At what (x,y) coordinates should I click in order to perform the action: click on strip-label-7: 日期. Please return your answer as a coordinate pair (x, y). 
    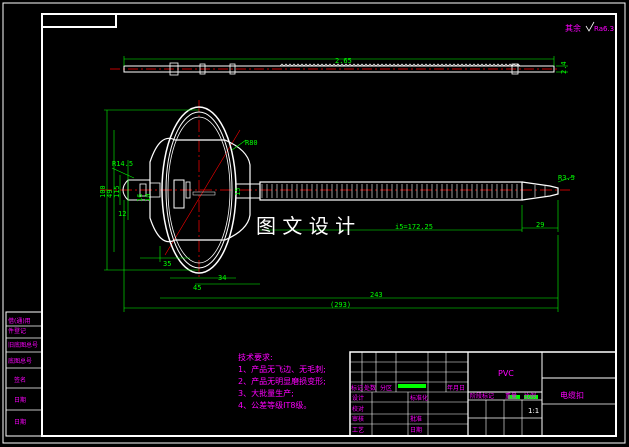
    Looking at the image, I should click on (20, 422).